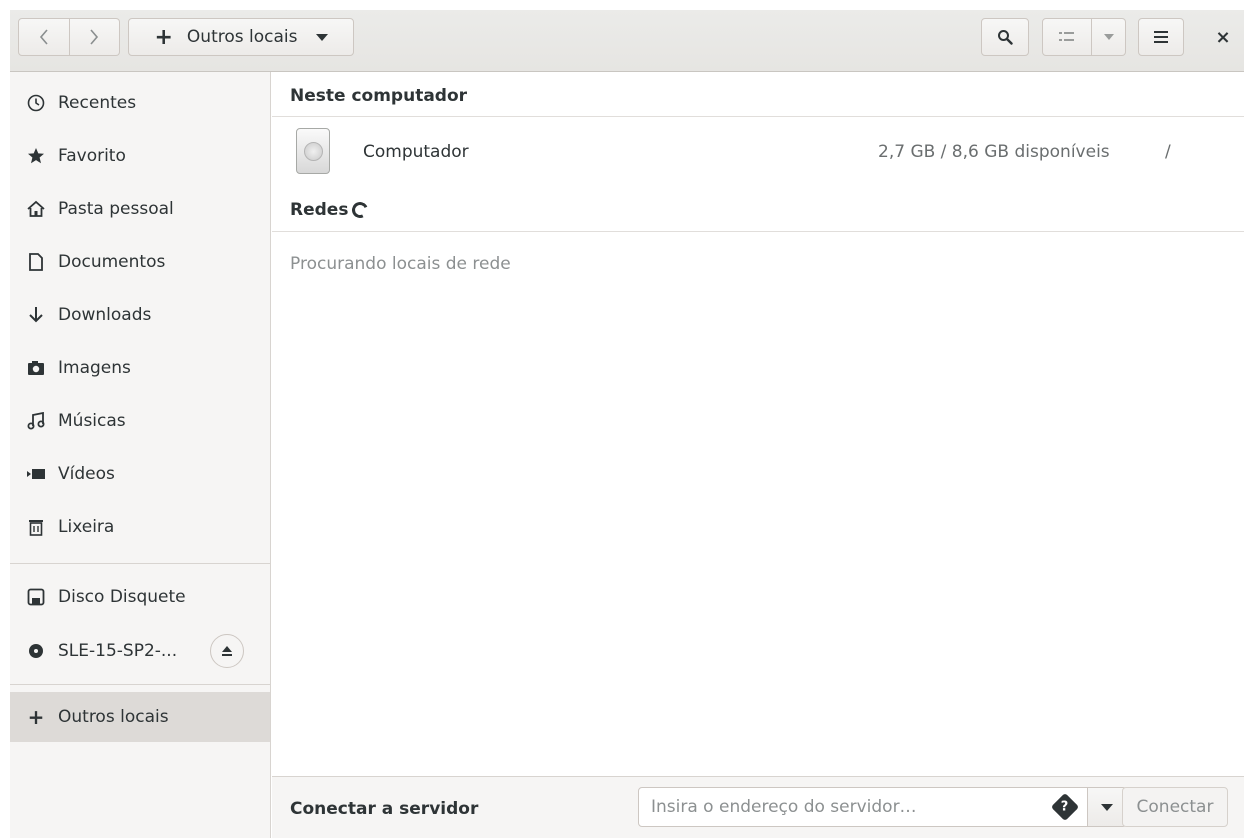  I want to click on disc-icon, so click(36, 651).